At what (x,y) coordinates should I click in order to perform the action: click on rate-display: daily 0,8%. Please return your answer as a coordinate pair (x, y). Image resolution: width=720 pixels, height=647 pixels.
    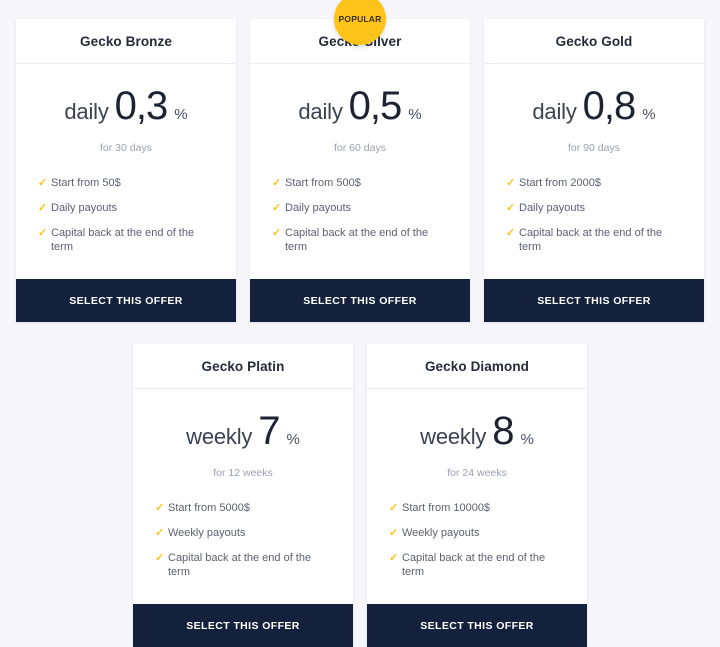
    Looking at the image, I should click on (594, 106).